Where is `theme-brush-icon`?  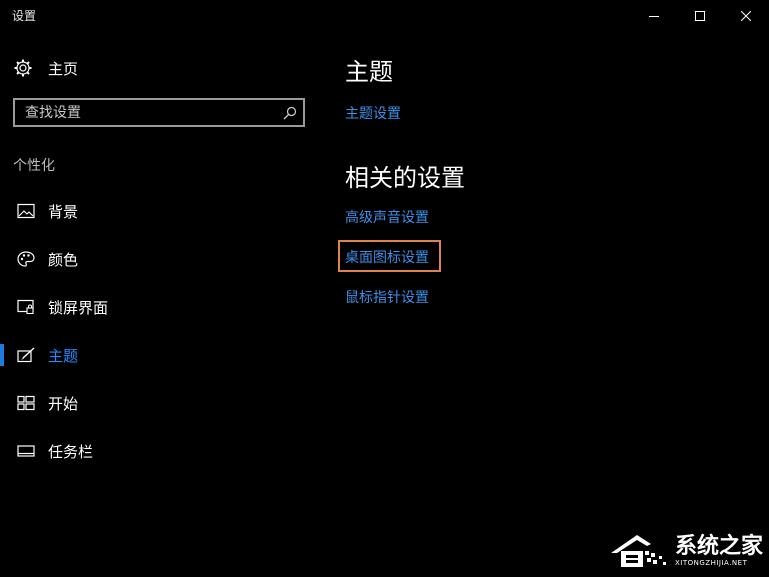
theme-brush-icon is located at coordinates (26, 355).